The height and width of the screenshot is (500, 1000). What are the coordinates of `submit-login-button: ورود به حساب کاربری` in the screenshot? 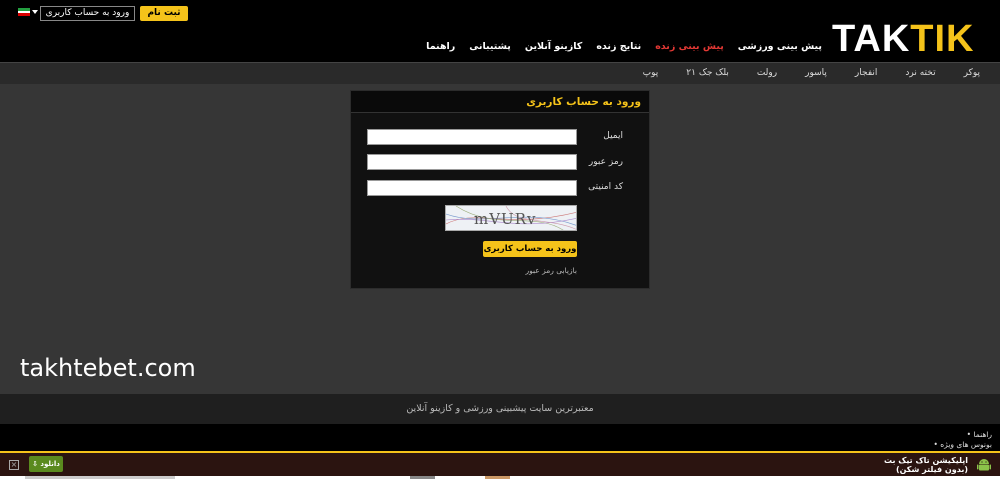 It's located at (530, 249).